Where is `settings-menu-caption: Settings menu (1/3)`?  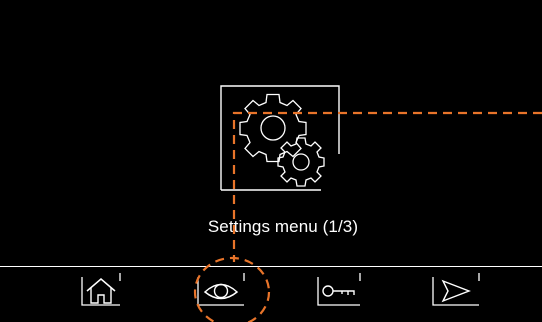 settings-menu-caption: Settings menu (1/3) is located at coordinates (283, 226).